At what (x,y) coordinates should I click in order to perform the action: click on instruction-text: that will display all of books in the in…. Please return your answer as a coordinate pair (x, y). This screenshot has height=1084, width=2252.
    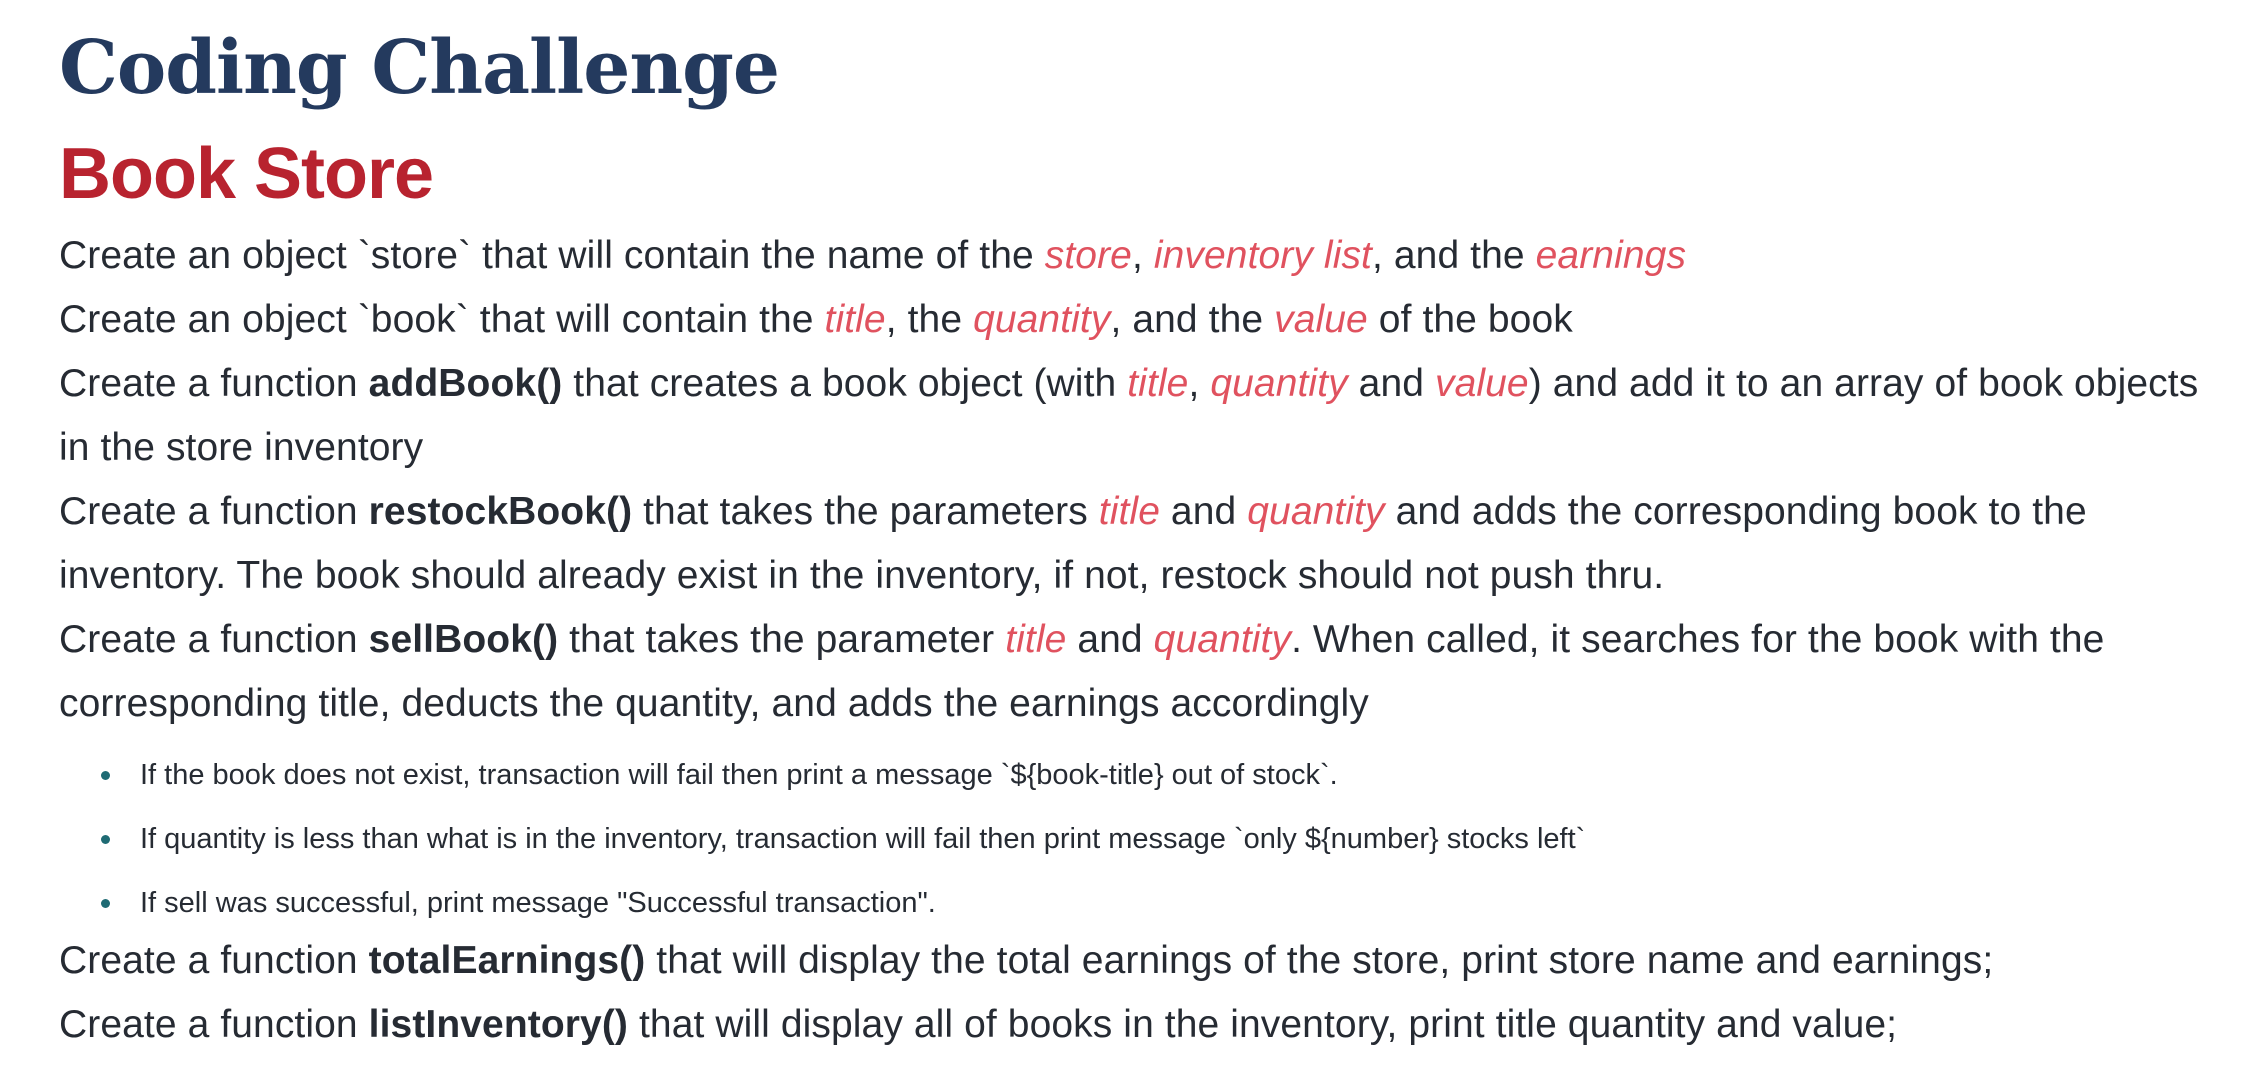
    Looking at the image, I should click on (1263, 1024).